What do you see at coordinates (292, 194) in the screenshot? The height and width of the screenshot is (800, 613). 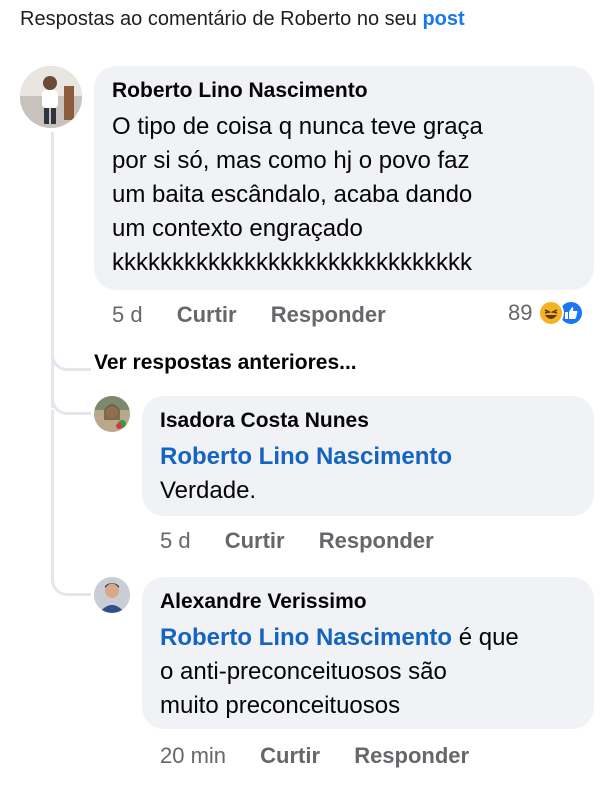 I see `comment-line: um baita escândalo, acaba dando` at bounding box center [292, 194].